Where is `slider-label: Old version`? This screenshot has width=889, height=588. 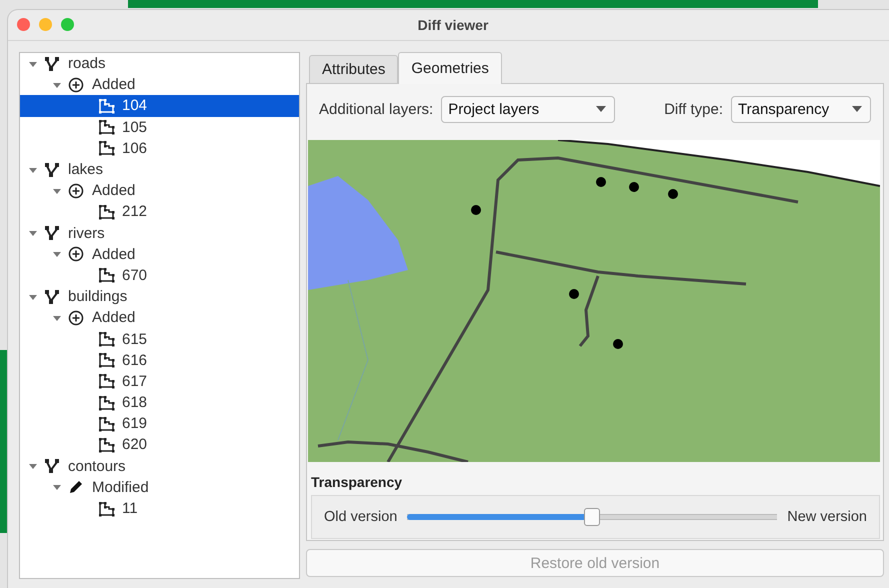 slider-label: Old version is located at coordinates (361, 517).